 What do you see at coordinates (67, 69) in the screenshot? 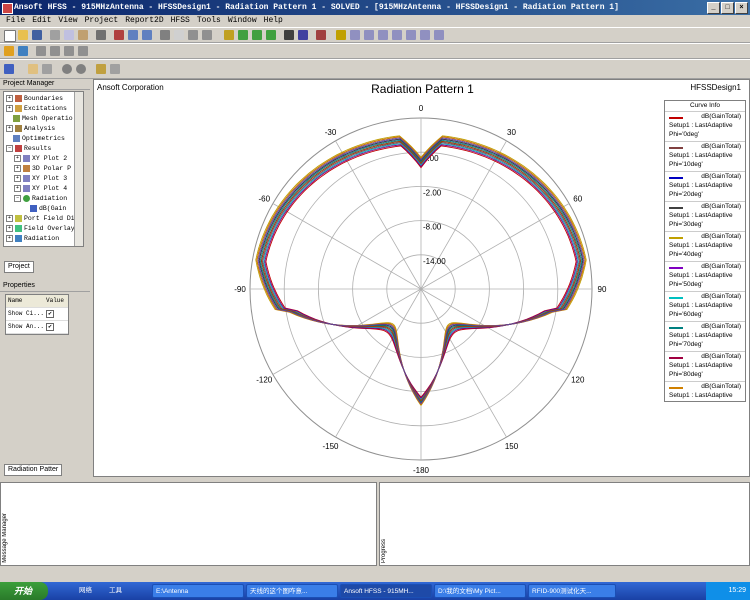
I see `zoom-in-icon` at bounding box center [67, 69].